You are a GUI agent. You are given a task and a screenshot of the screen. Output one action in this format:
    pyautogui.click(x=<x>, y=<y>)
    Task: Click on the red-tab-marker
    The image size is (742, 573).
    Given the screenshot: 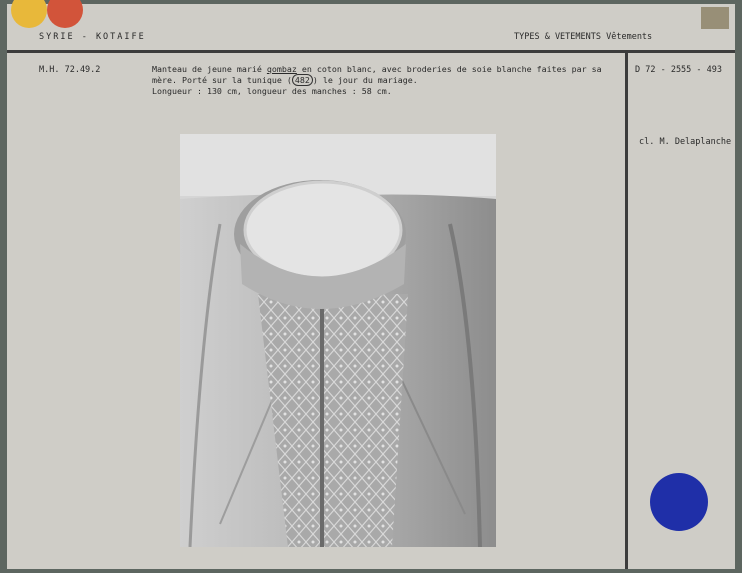 What is the action you would take?
    pyautogui.click(x=65, y=14)
    